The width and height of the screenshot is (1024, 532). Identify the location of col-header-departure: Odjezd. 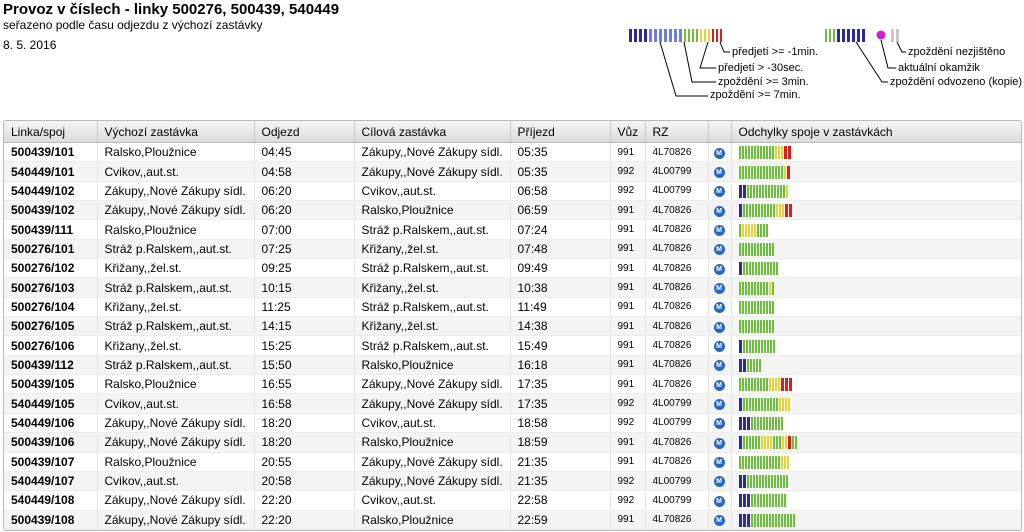
(304, 132).